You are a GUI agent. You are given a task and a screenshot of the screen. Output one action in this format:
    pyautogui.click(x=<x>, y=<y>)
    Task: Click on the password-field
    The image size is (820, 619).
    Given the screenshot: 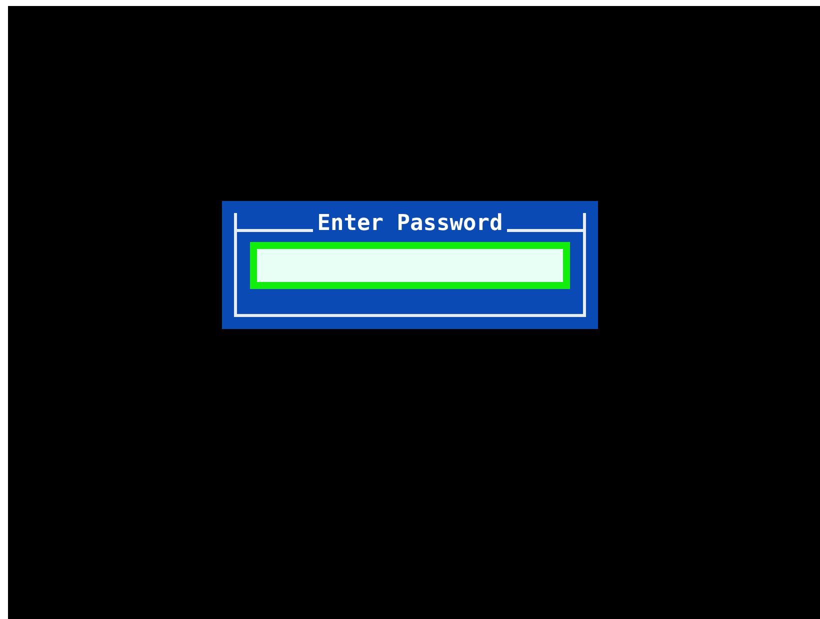 What is the action you would take?
    pyautogui.click(x=410, y=265)
    